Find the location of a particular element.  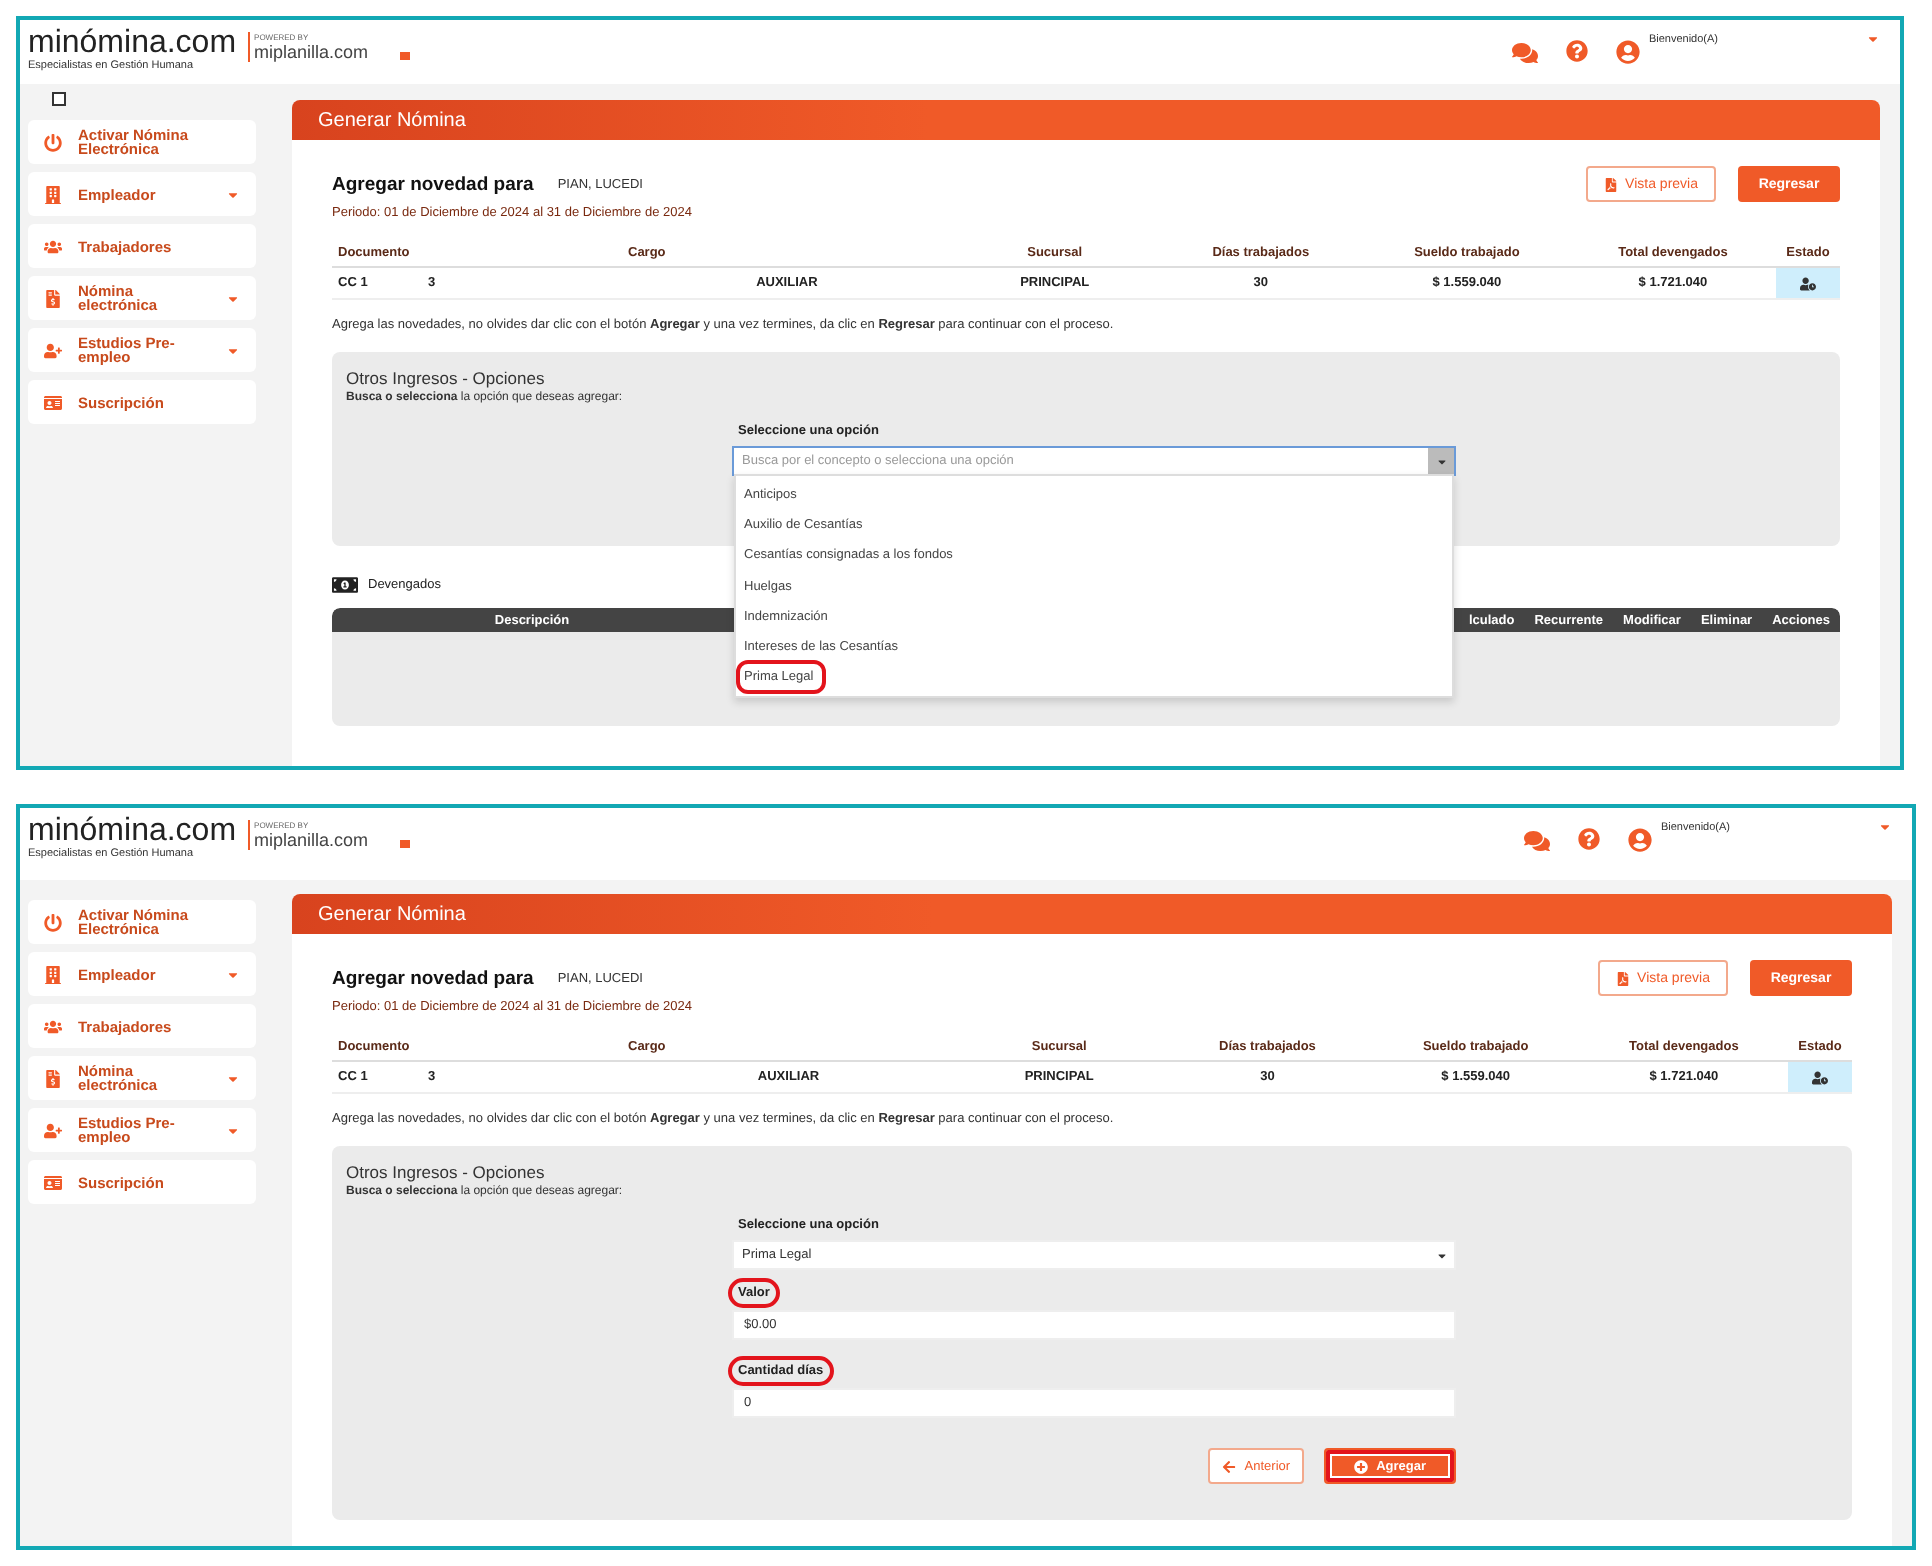

arrow-left-icon is located at coordinates (1229, 1466).